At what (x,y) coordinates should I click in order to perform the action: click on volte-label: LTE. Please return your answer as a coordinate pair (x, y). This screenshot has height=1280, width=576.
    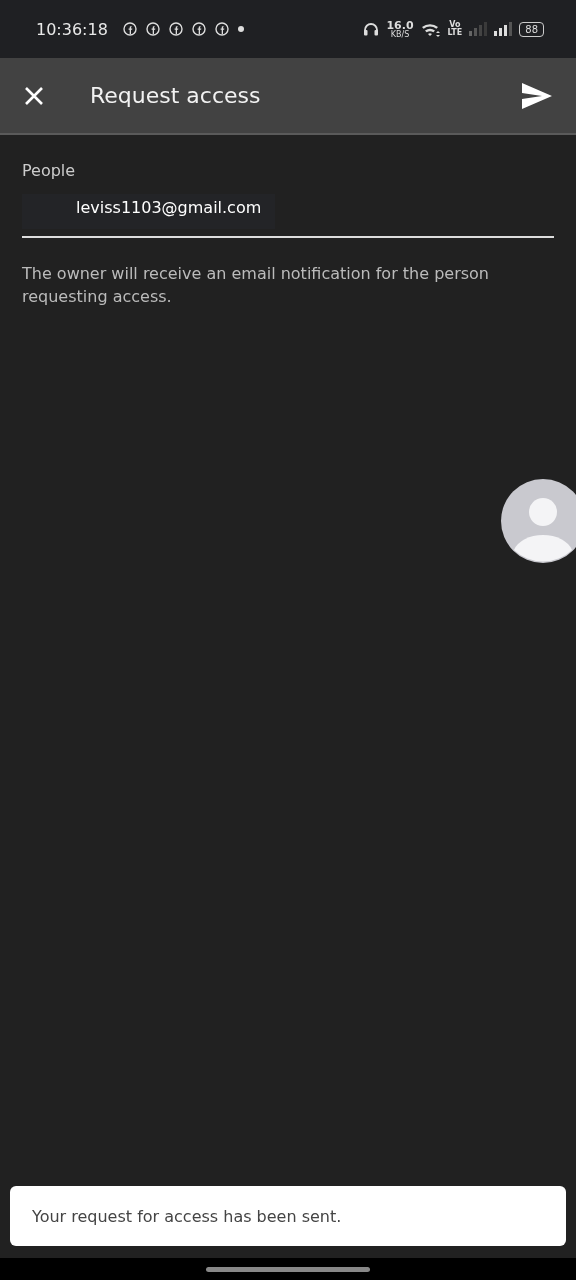
    Looking at the image, I should click on (455, 33).